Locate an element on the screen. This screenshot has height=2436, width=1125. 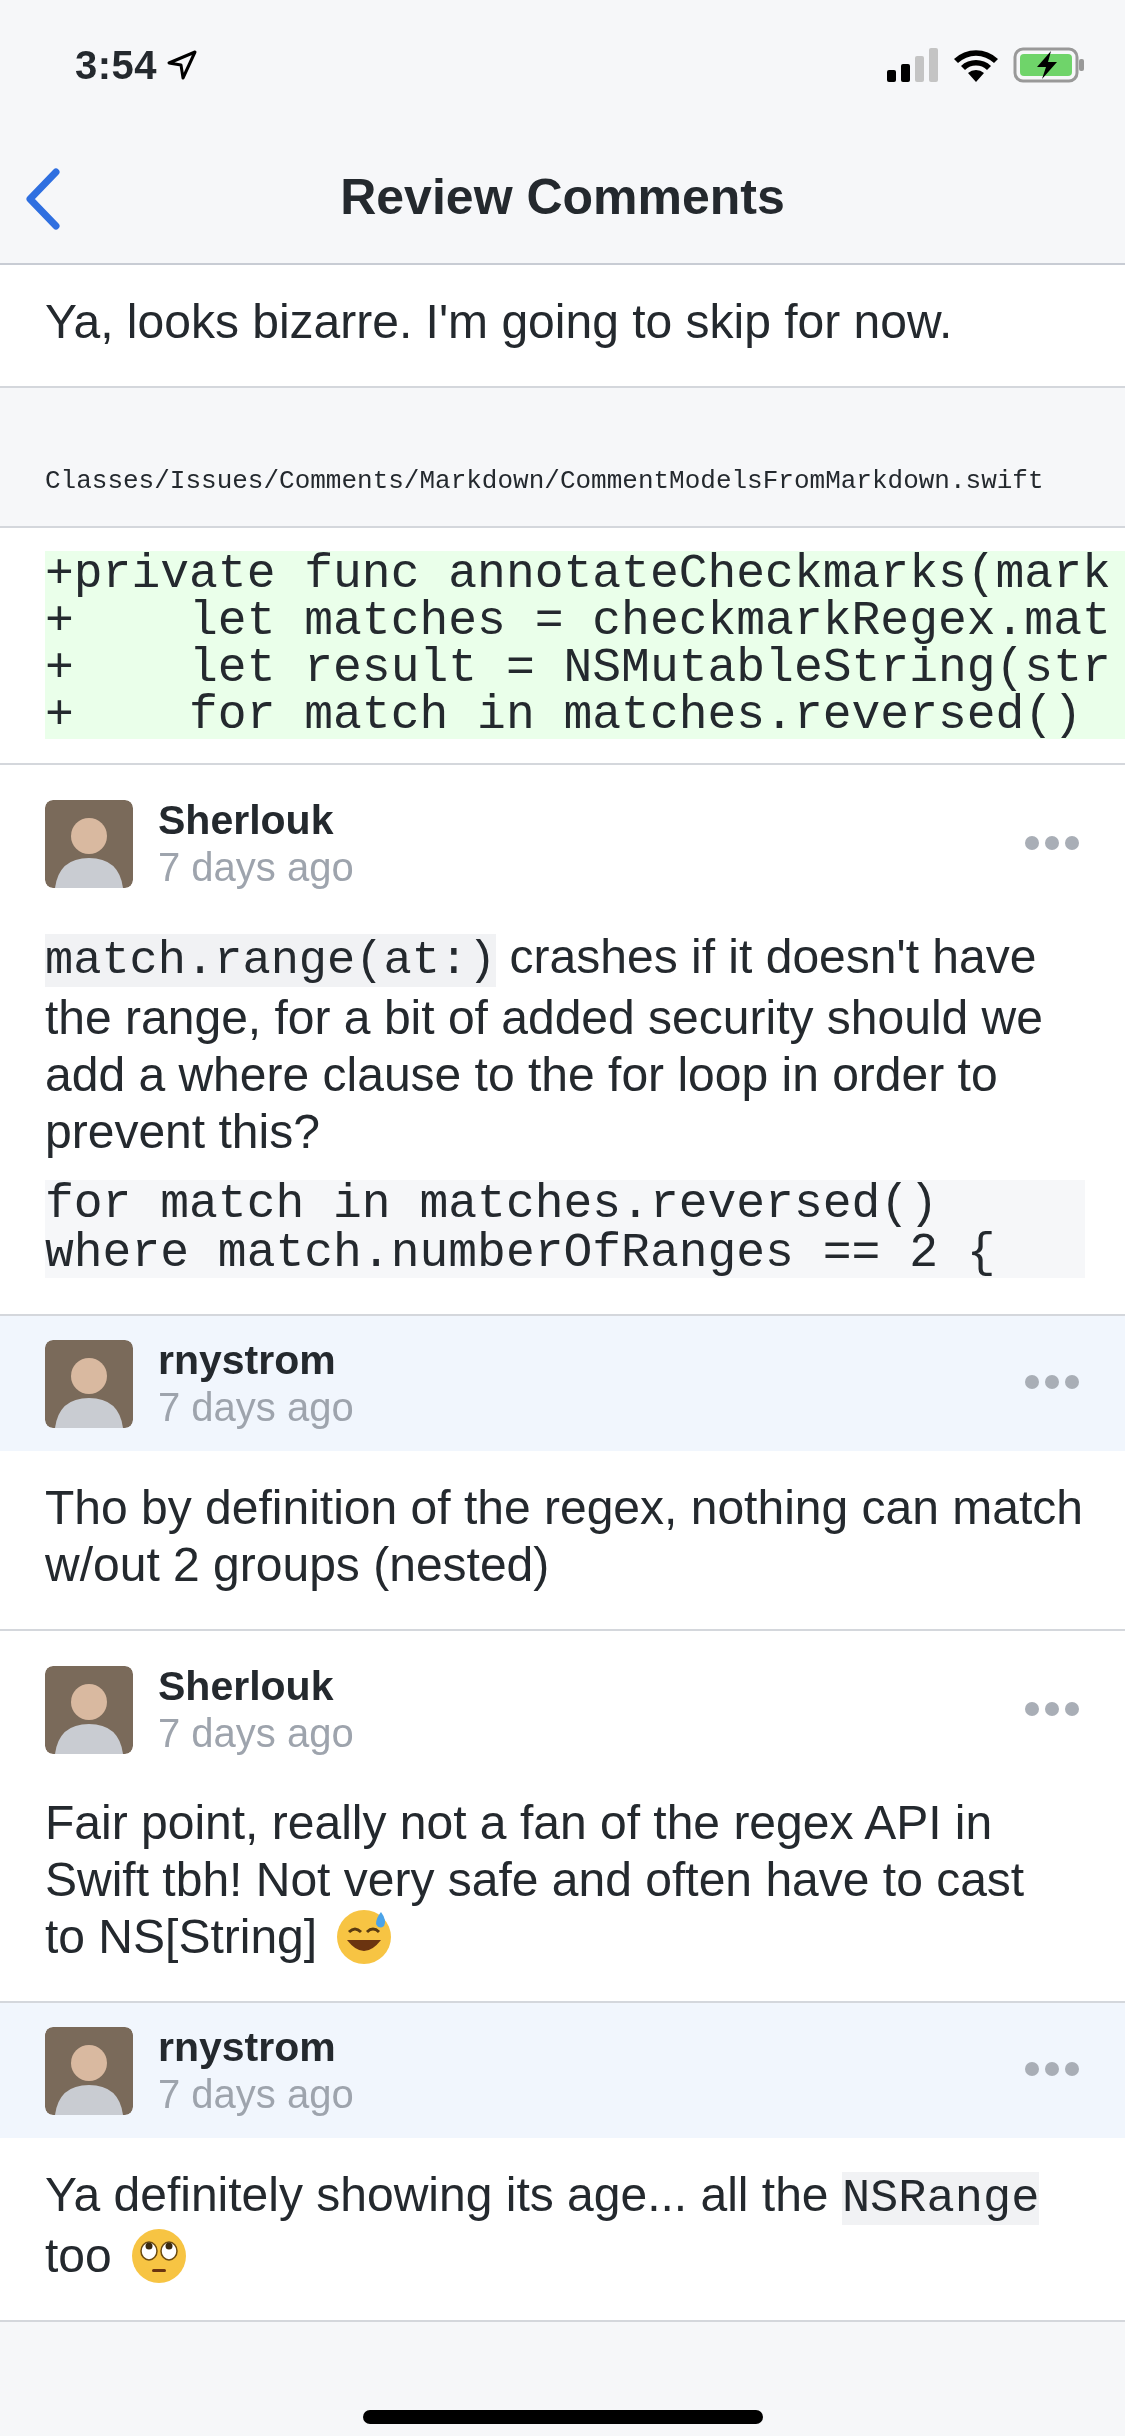
location-arrow-icon is located at coordinates (182, 65).